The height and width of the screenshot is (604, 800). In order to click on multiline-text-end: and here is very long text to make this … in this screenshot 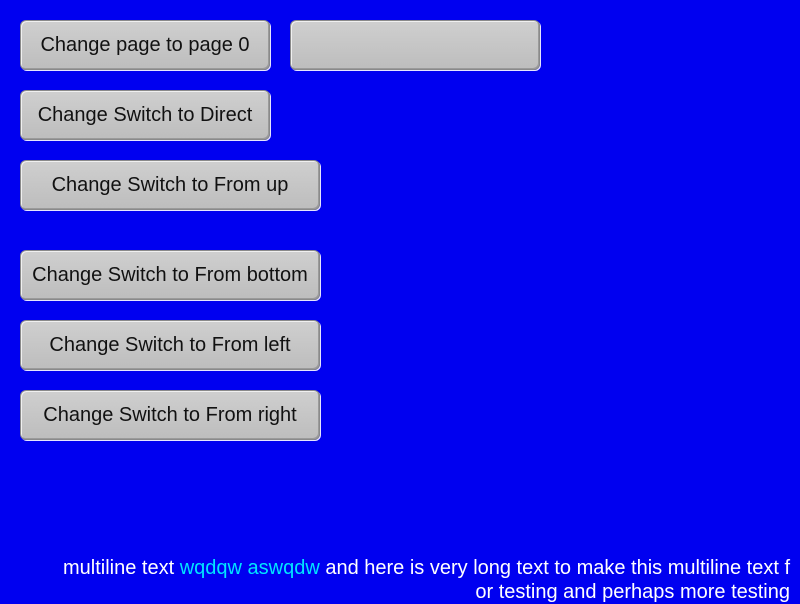, I will do `click(554, 568)`.